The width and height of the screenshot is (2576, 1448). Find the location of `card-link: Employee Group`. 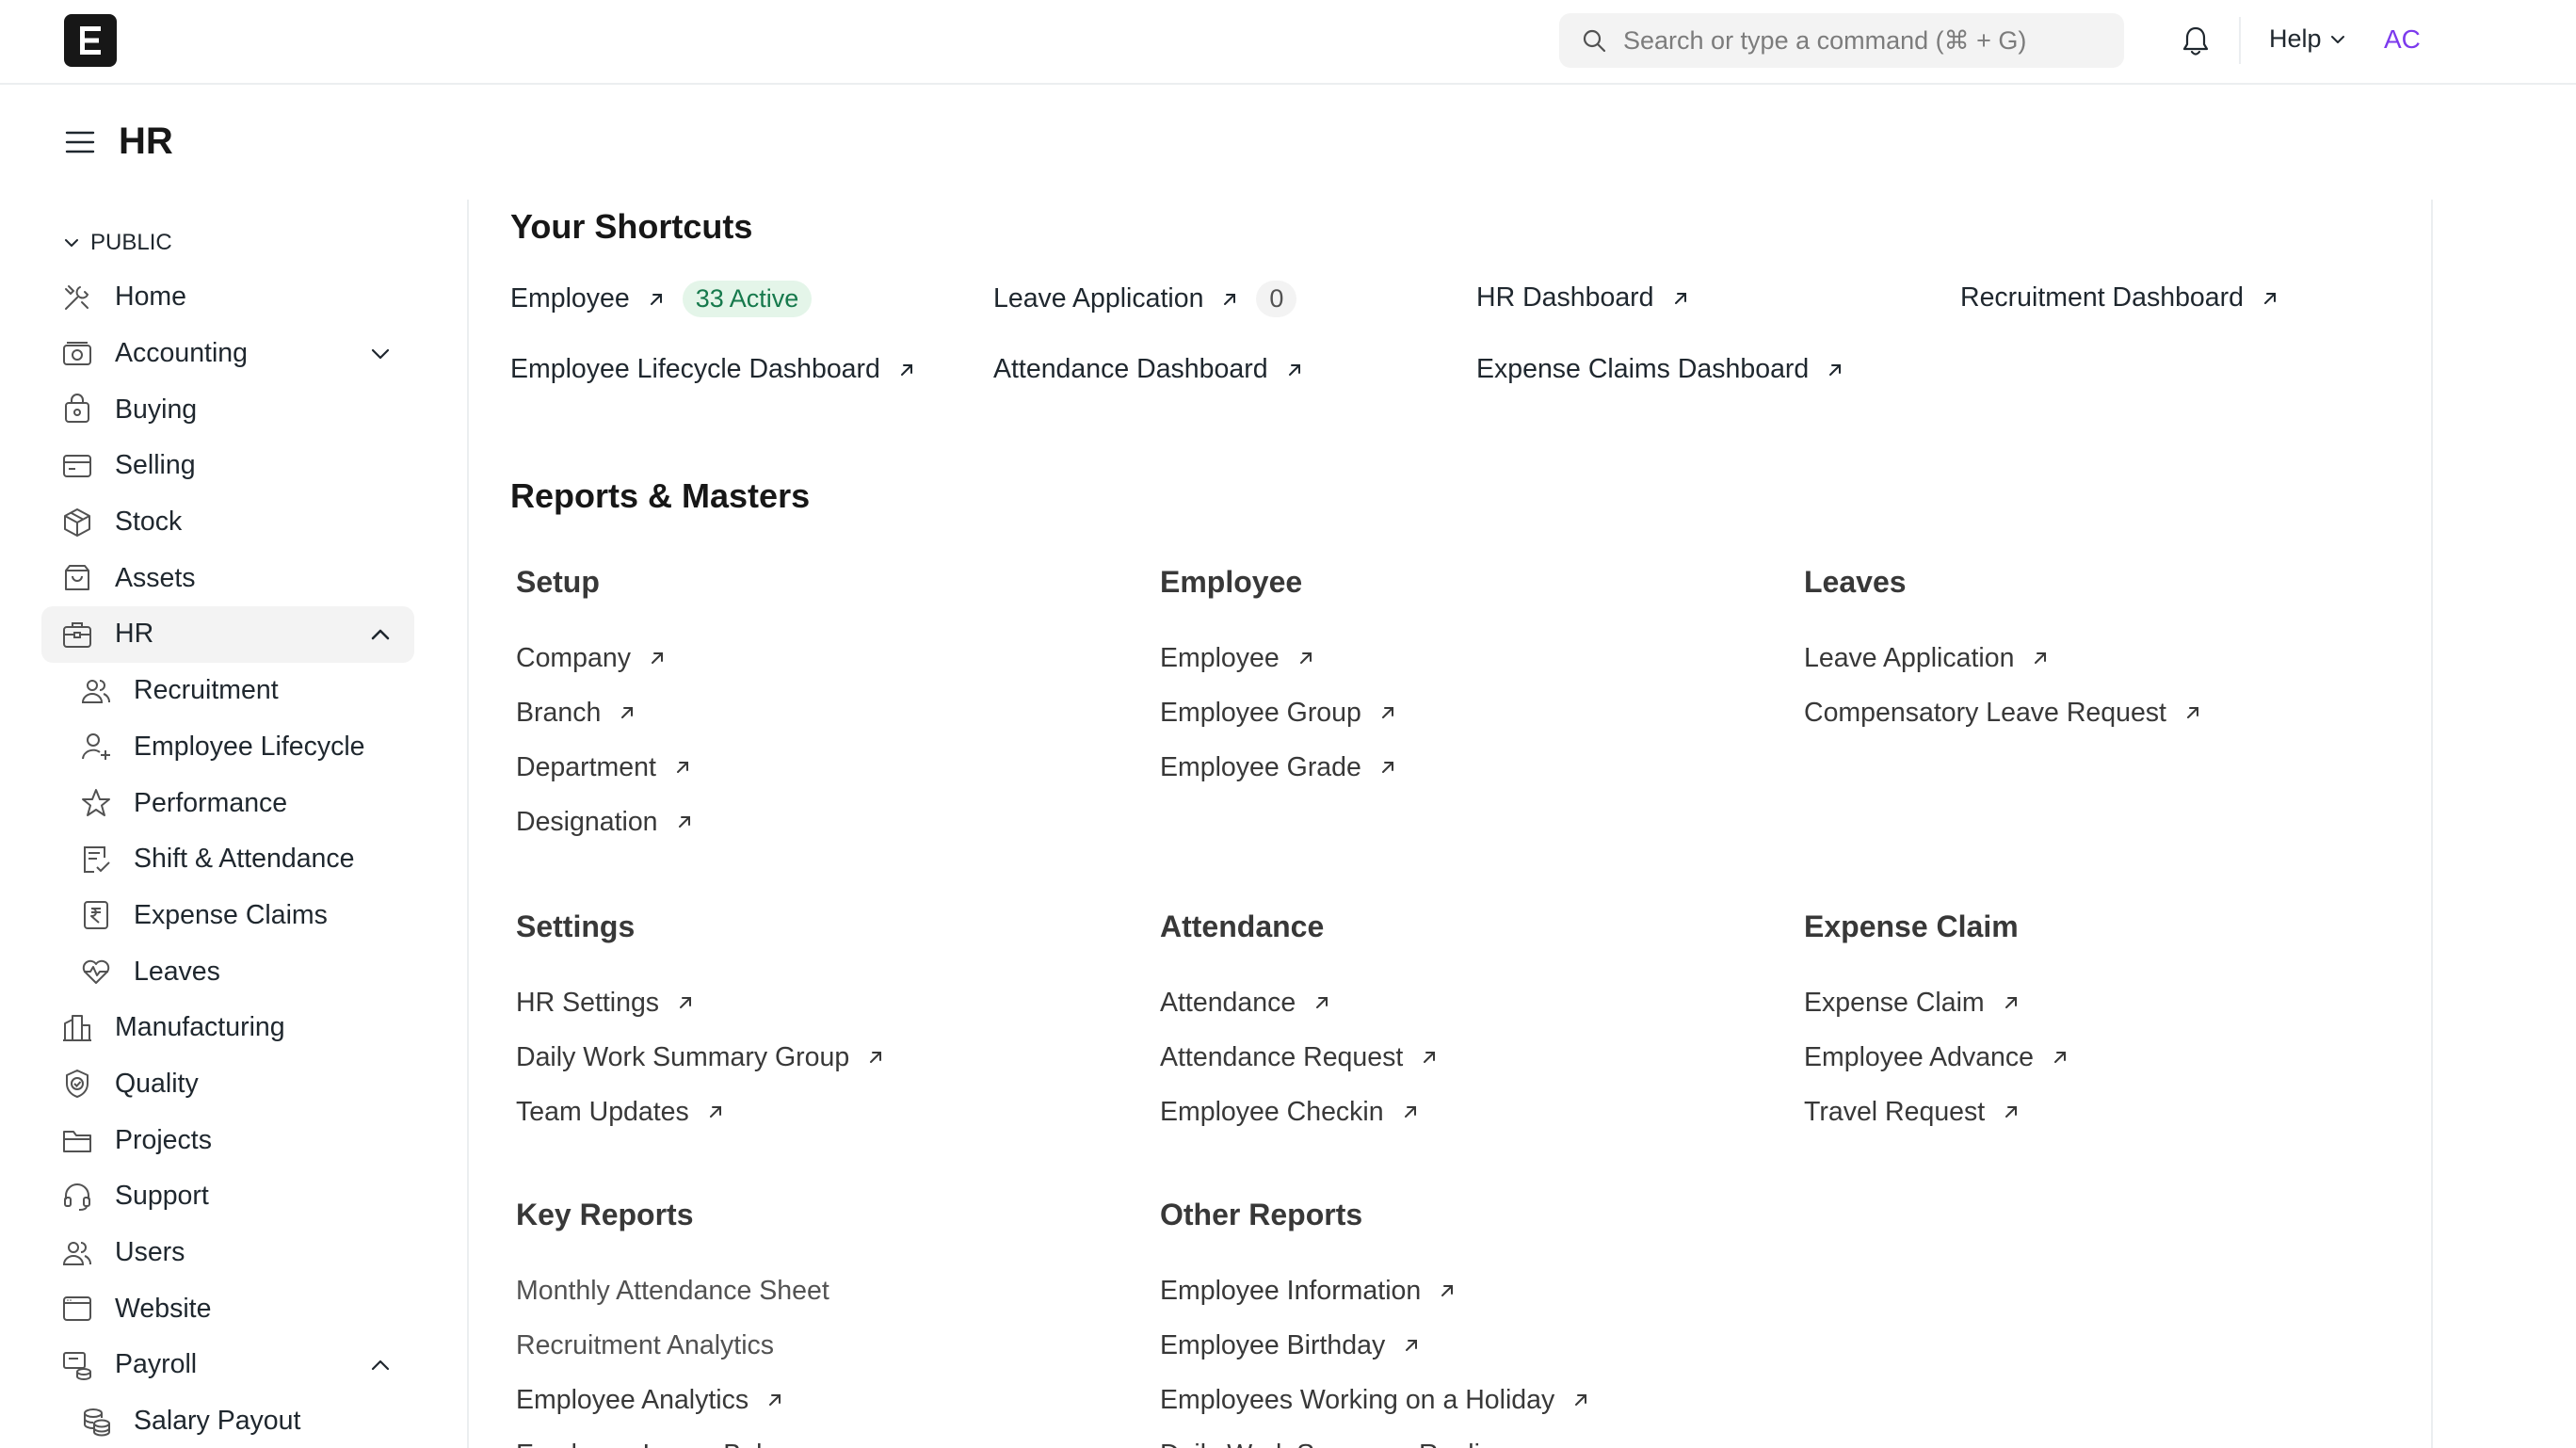

card-link: Employee Group is located at coordinates (1452, 712).